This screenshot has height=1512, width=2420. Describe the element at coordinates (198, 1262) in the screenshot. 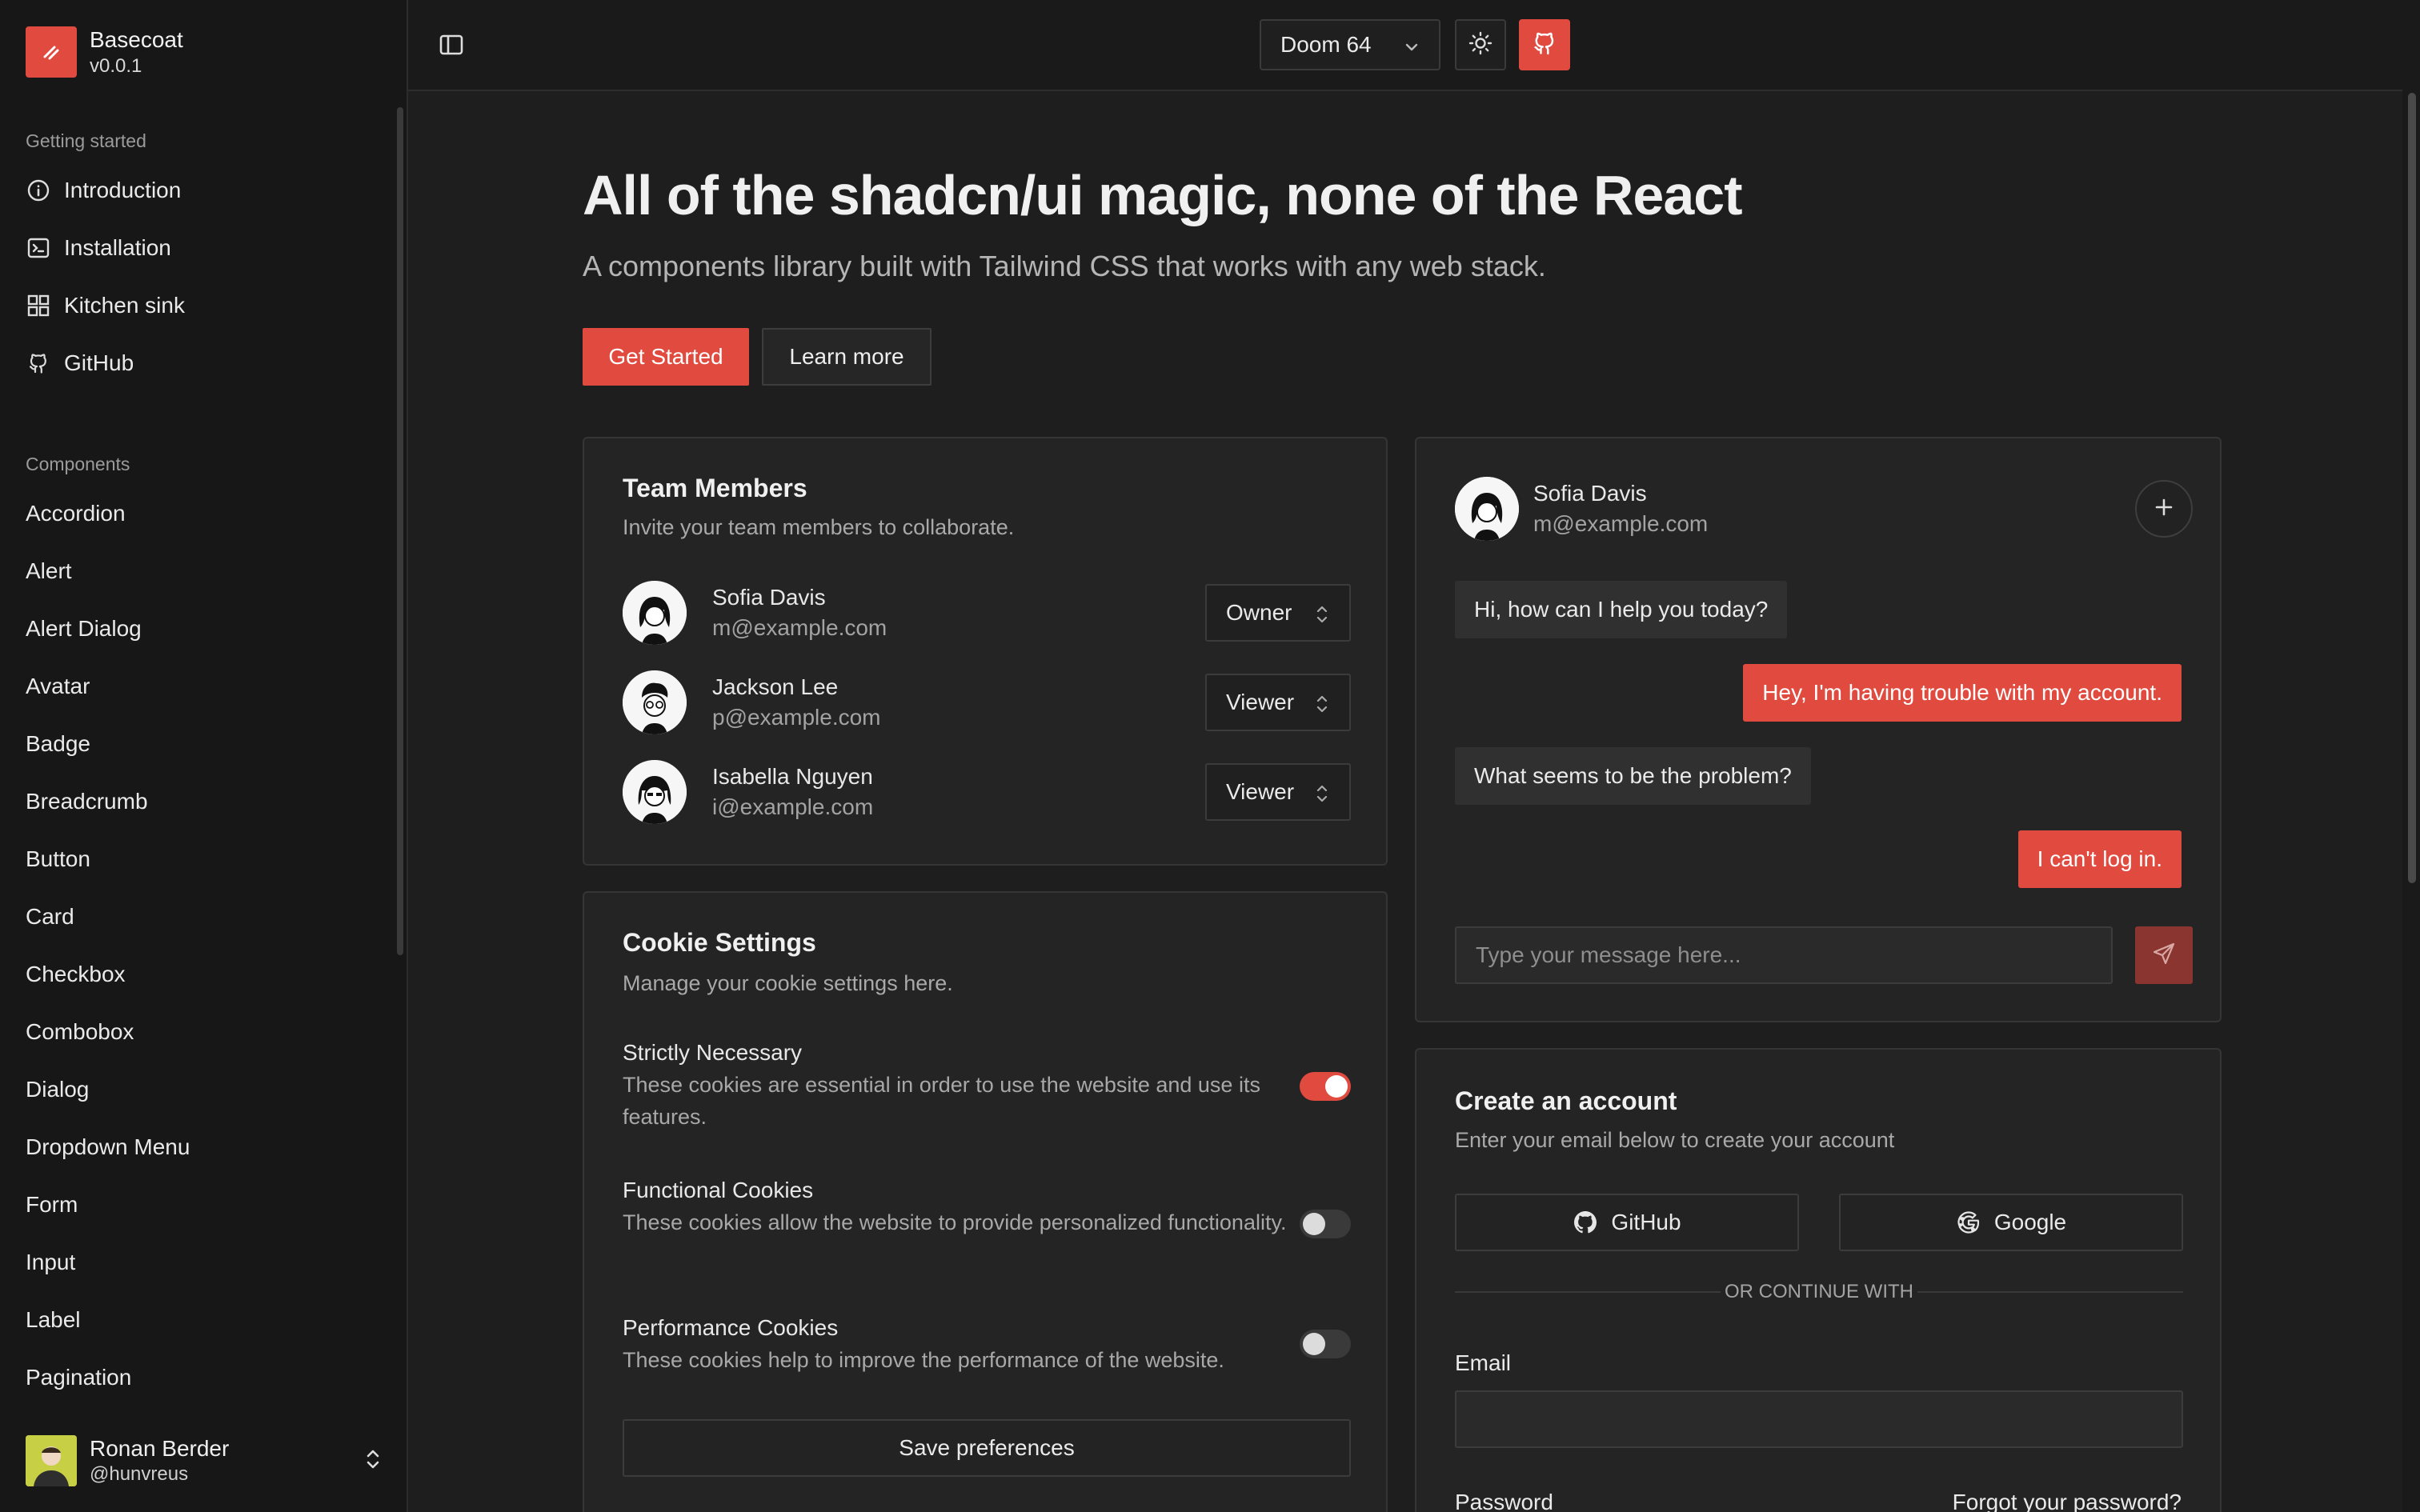

I see `sidebar-item-input: Input` at that location.